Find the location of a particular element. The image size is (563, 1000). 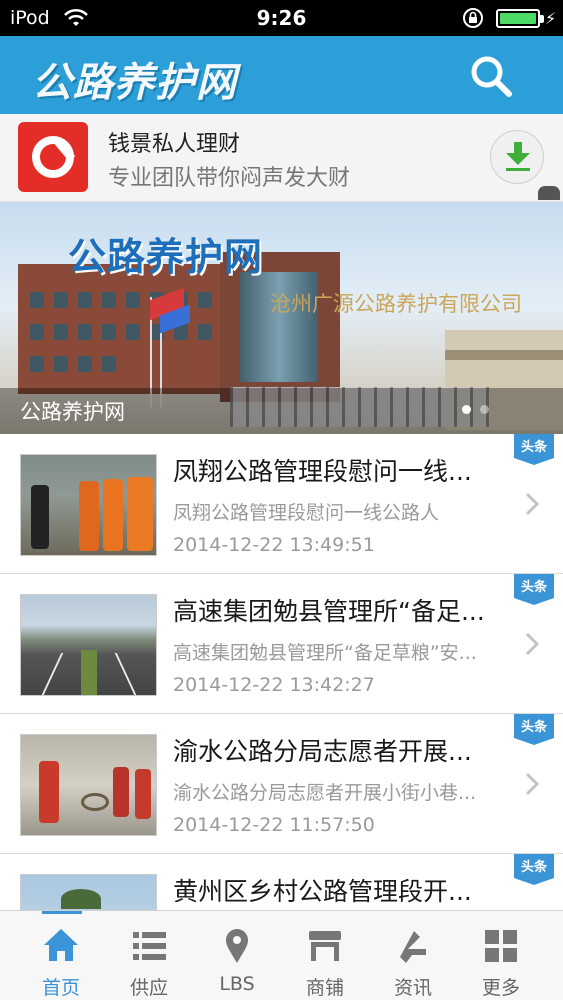

ad-banner: 钱景私人理财 专业团队带你闷声发大财 is located at coordinates (281, 158).